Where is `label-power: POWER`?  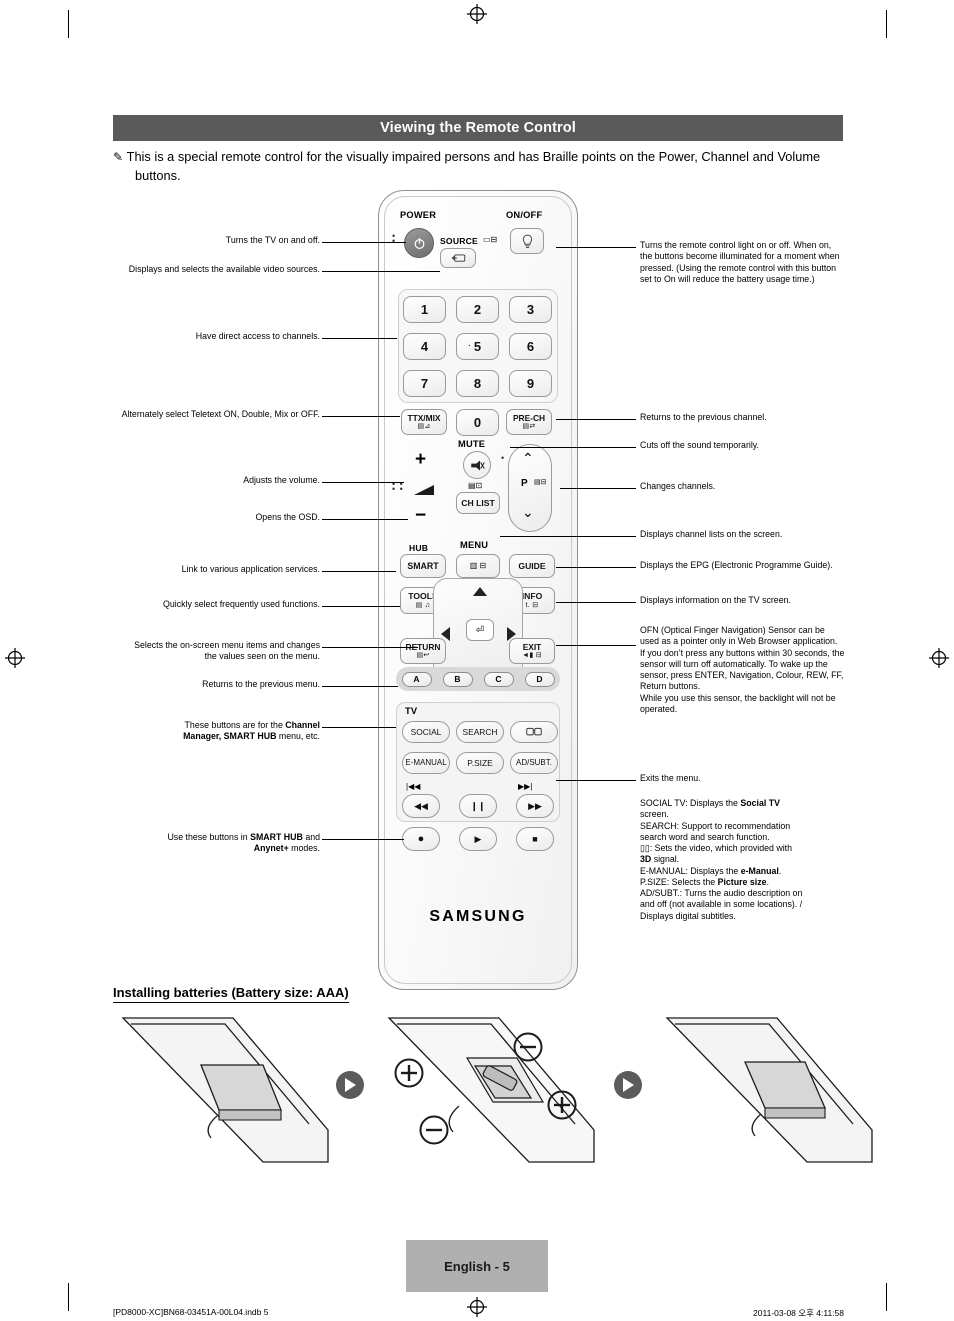
label-power: POWER is located at coordinates (418, 215).